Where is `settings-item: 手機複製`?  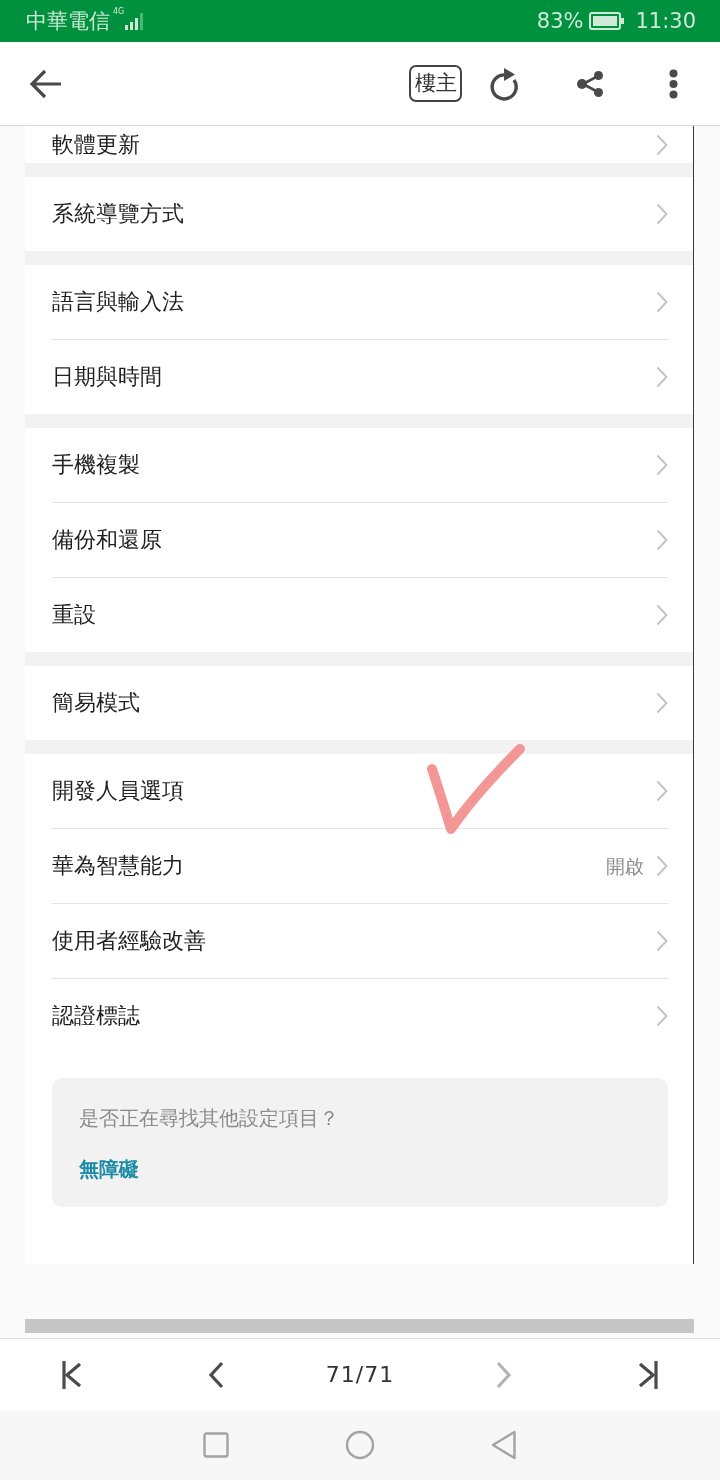 settings-item: 手機複製 is located at coordinates (359, 465).